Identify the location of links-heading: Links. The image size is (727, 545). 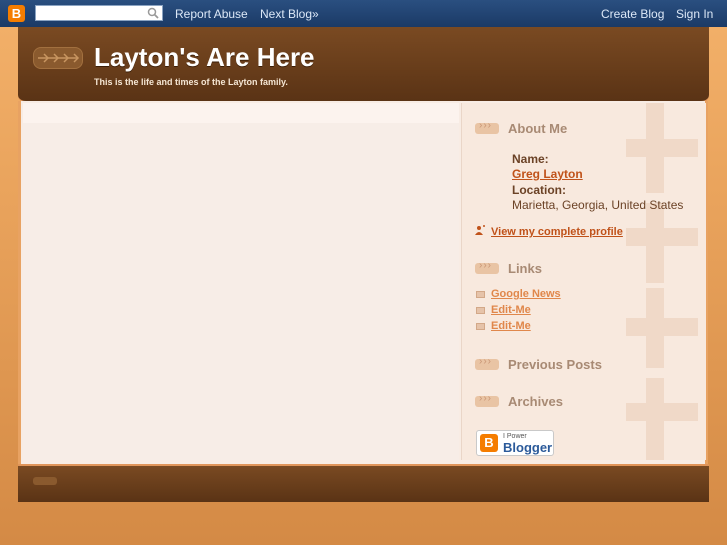
(525, 268).